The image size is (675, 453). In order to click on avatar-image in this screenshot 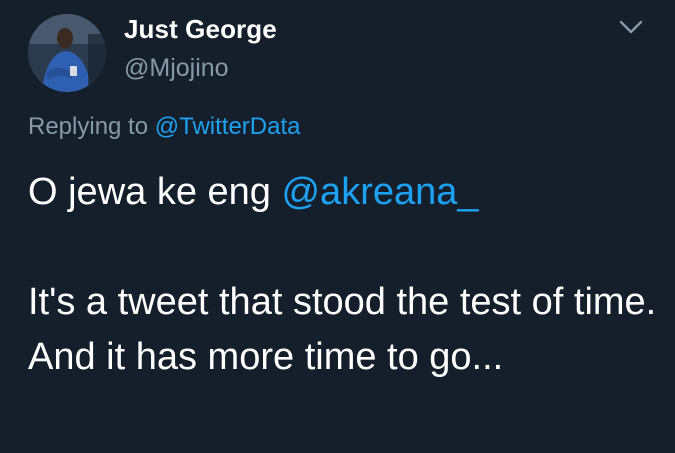, I will do `click(67, 53)`.